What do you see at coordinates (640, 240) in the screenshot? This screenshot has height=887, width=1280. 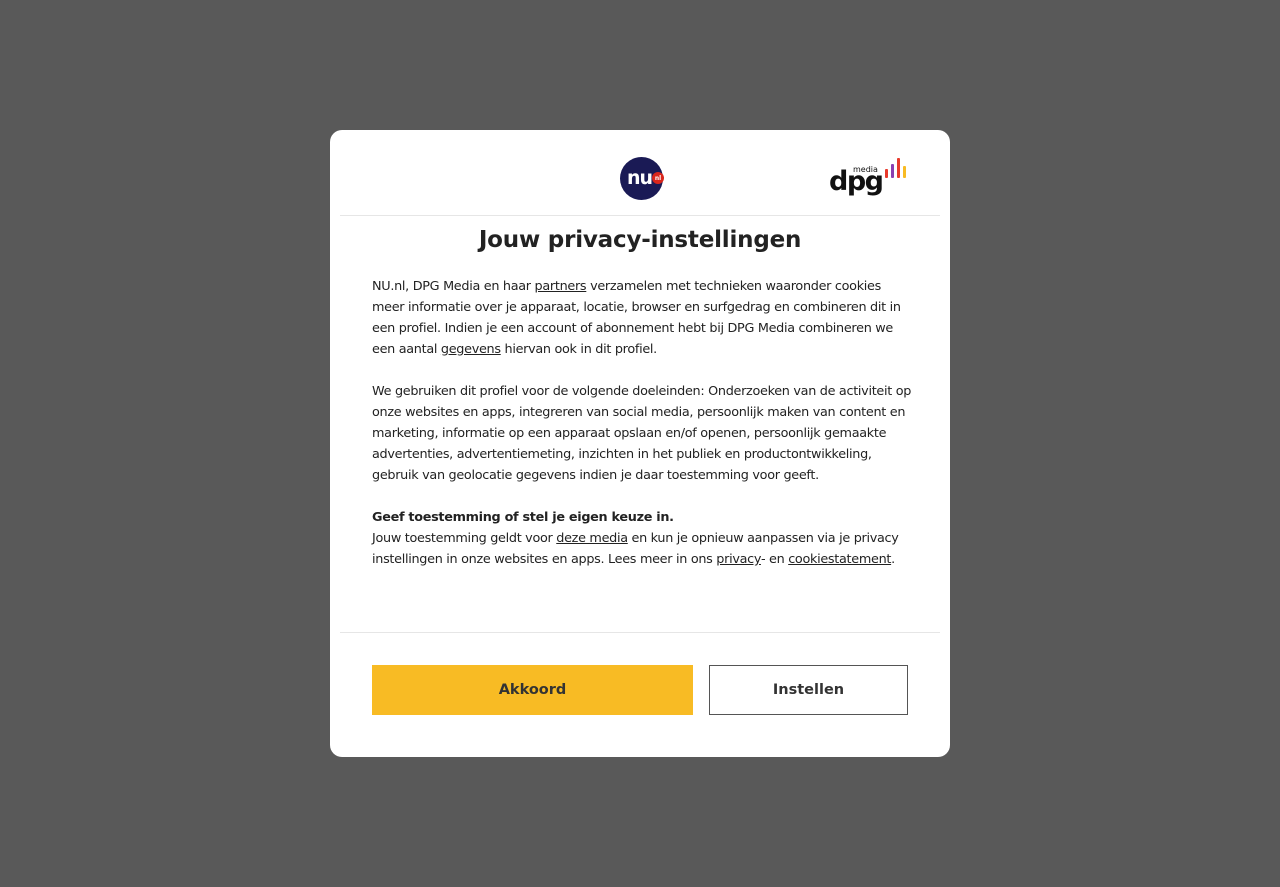 I see `modal-title: Jouw privacy-instellingen` at bounding box center [640, 240].